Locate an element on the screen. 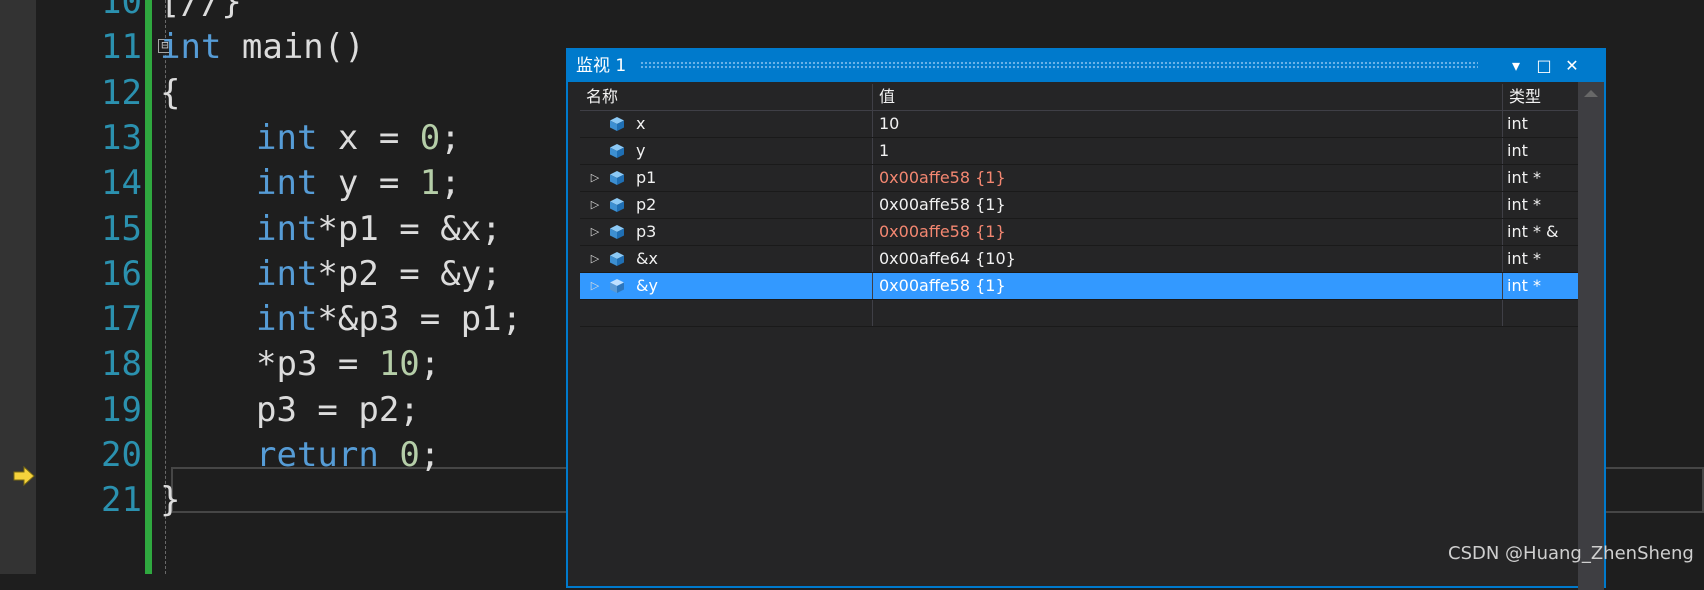 Image resolution: width=1704 pixels, height=590 pixels. line-number: 21 is located at coordinates (121, 500).